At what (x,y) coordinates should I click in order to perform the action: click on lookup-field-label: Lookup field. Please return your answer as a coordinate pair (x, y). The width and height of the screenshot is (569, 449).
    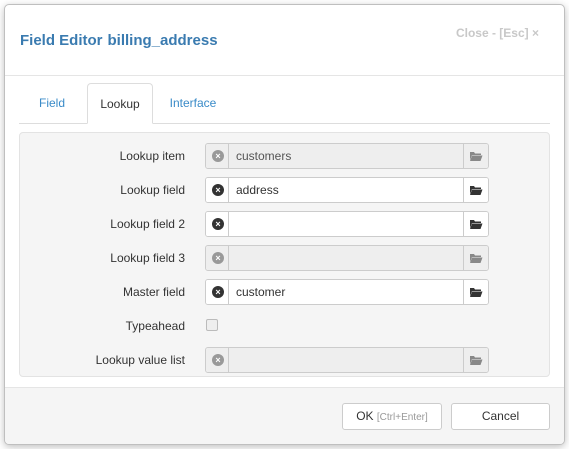
    Looking at the image, I should click on (152, 190).